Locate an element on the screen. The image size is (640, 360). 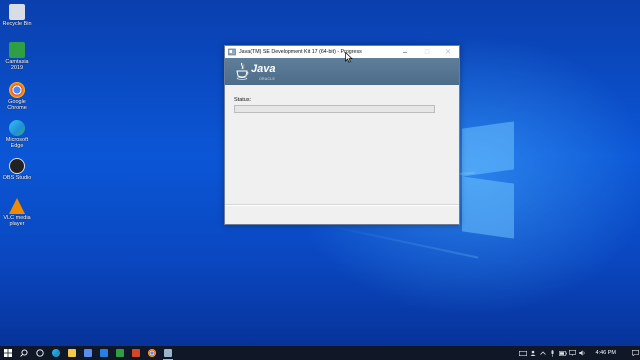
desktop-icon-recycle-bin: Recycle Bin is located at coordinates (17, 15).